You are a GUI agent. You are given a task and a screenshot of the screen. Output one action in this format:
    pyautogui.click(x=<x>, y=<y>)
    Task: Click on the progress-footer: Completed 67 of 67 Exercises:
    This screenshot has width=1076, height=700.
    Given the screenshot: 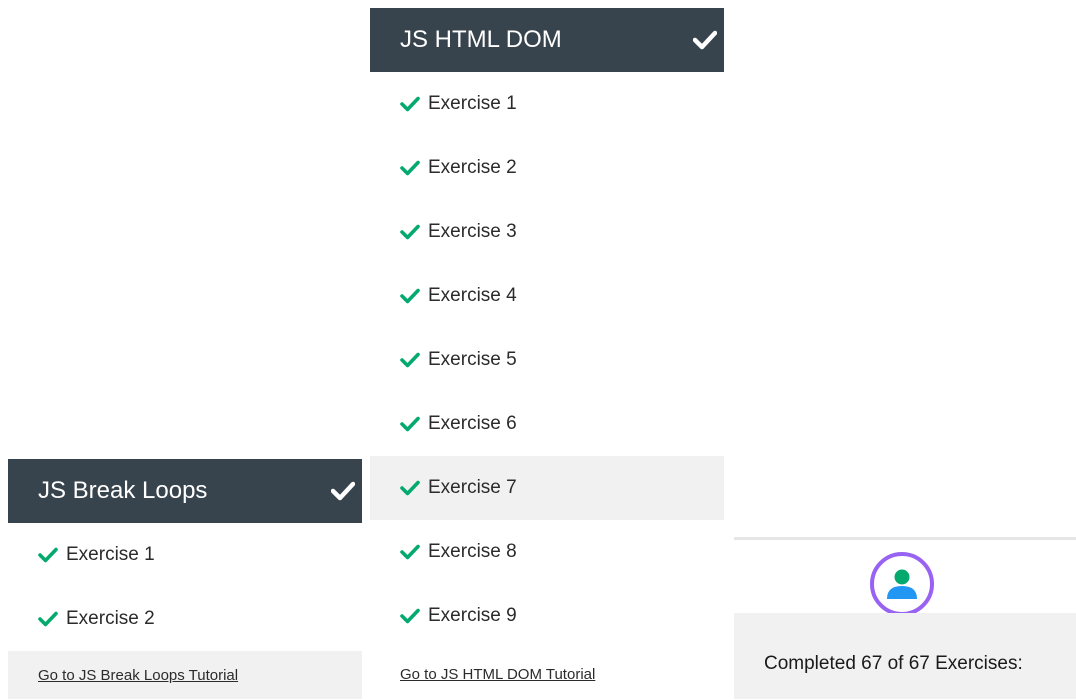 What is the action you would take?
    pyautogui.click(x=905, y=656)
    